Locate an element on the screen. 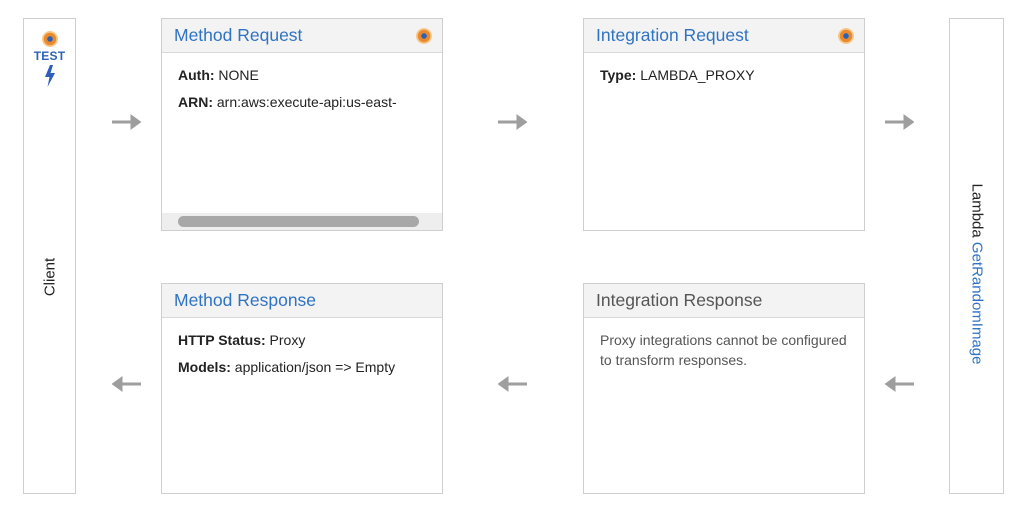 The height and width of the screenshot is (524, 1024). client-label: Client is located at coordinates (49, 277).